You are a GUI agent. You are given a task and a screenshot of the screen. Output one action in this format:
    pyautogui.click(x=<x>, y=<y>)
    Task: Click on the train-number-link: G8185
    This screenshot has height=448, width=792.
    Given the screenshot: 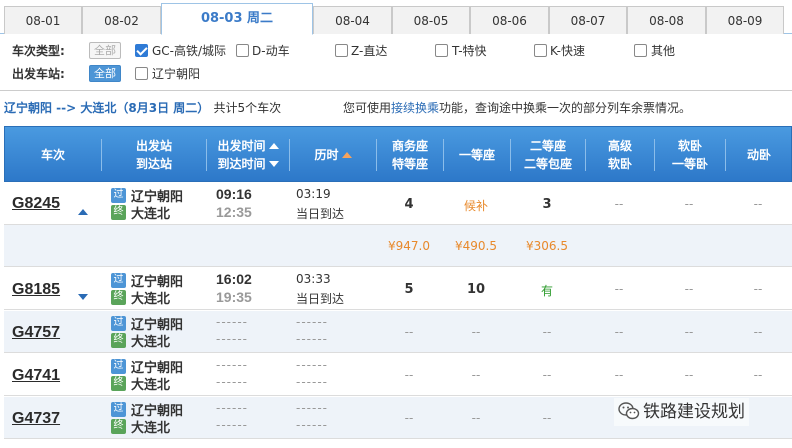 What is the action you would take?
    pyautogui.click(x=36, y=290)
    